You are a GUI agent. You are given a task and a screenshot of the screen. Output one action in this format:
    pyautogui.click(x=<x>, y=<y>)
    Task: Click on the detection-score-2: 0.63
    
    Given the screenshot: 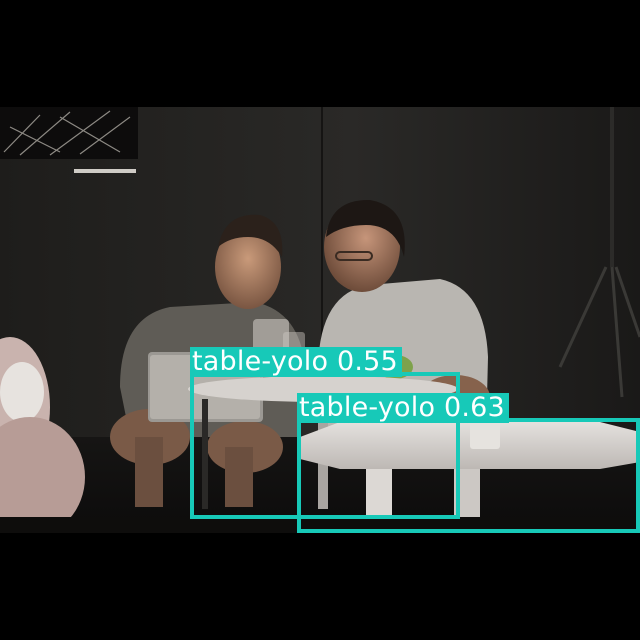 What is the action you would take?
    pyautogui.click(x=474, y=407)
    